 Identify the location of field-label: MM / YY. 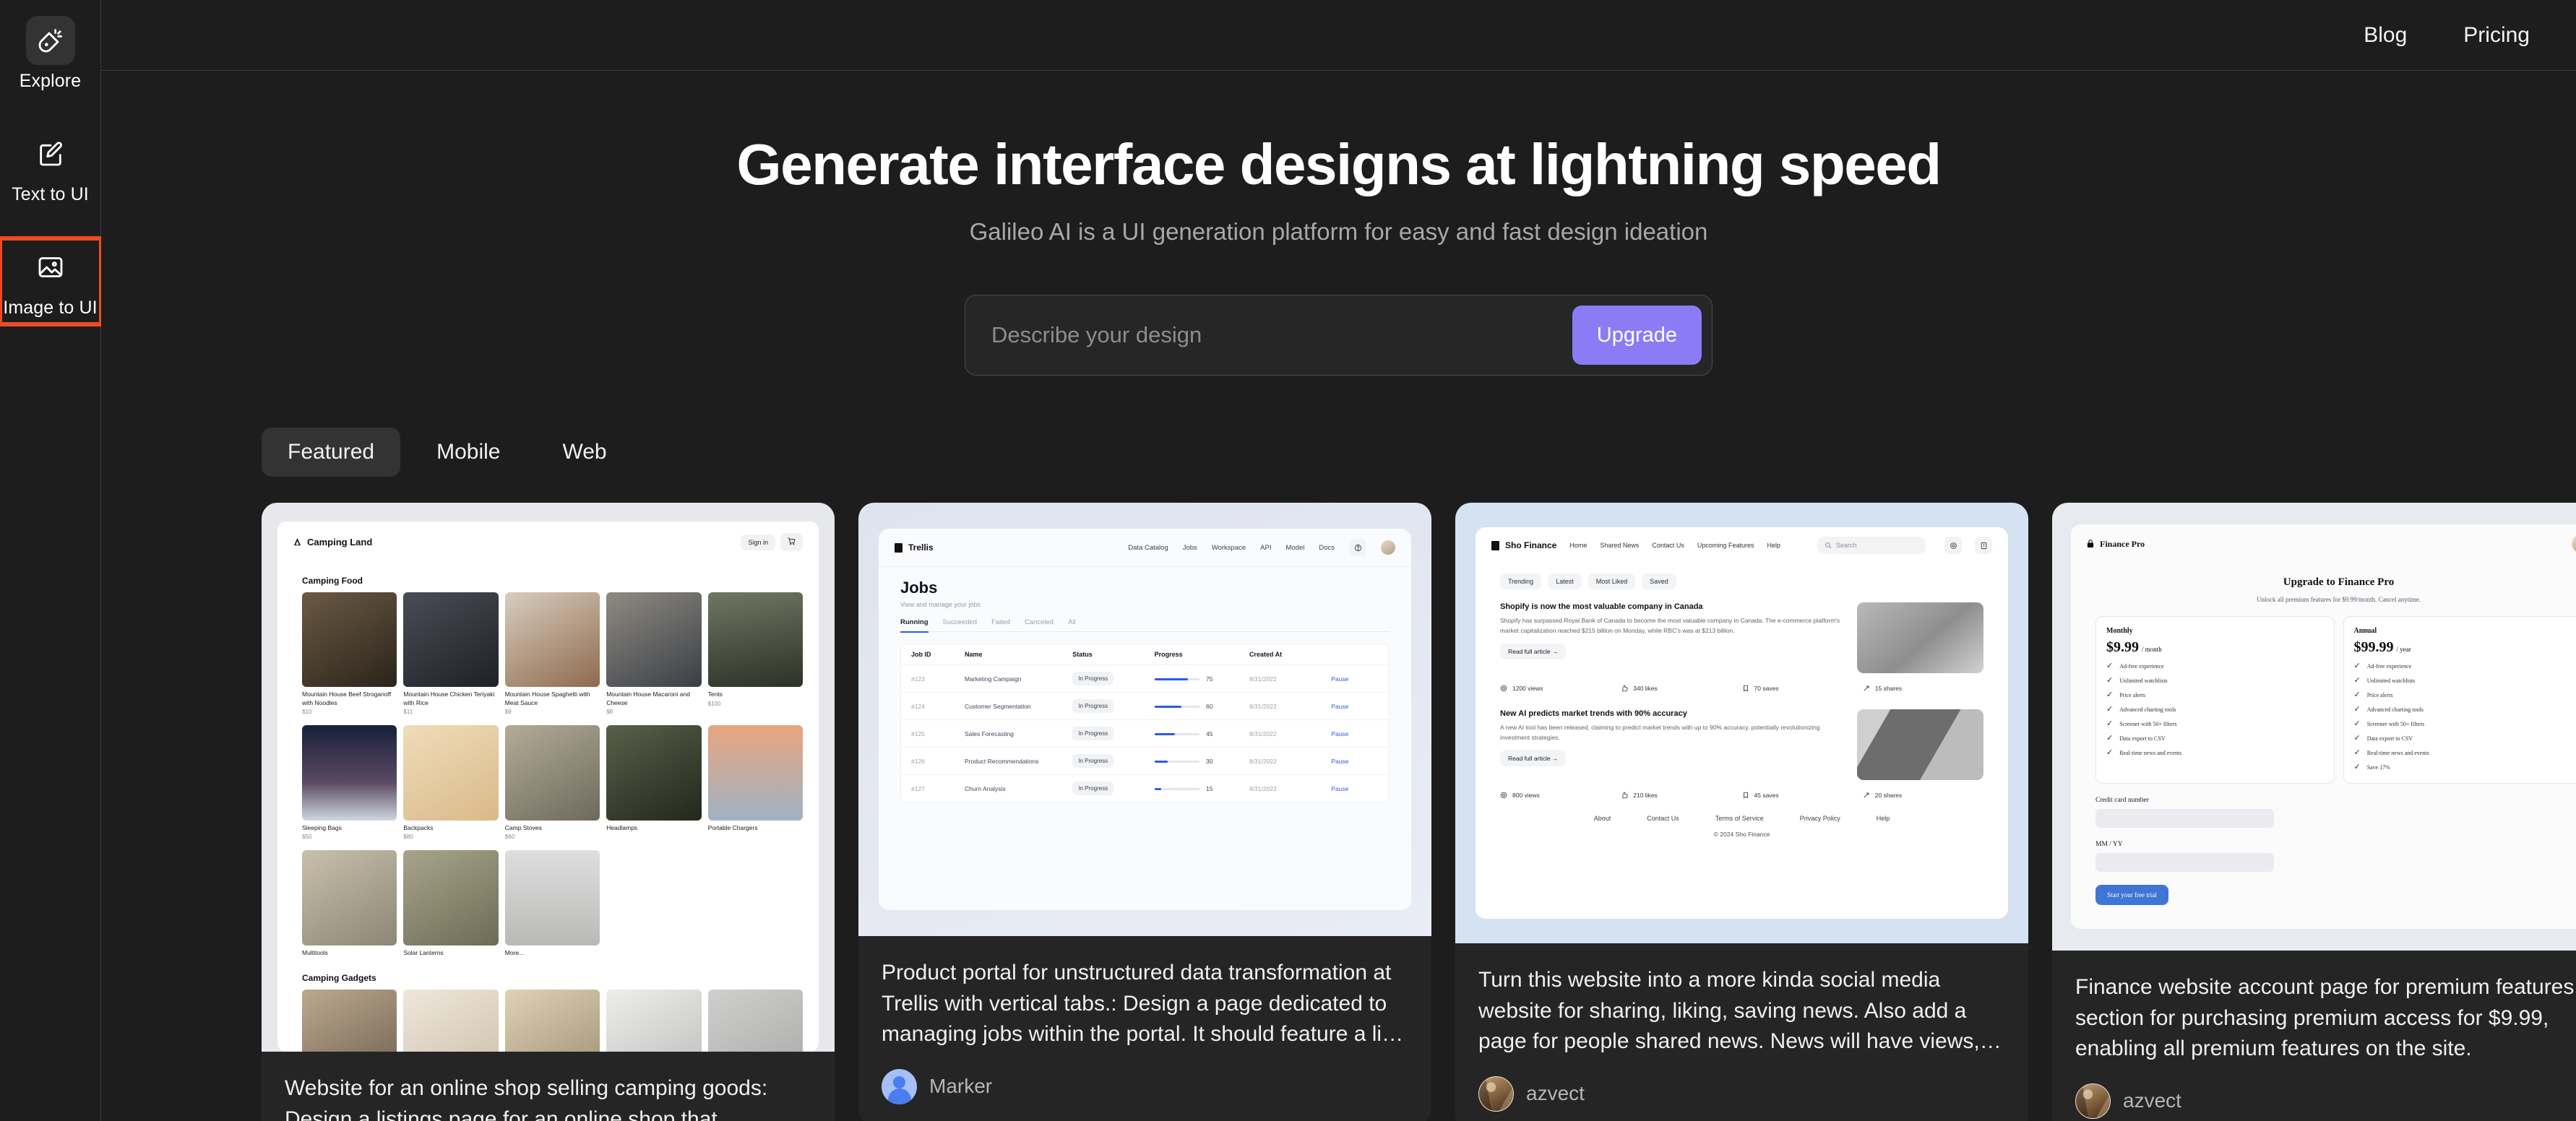
(2109, 845).